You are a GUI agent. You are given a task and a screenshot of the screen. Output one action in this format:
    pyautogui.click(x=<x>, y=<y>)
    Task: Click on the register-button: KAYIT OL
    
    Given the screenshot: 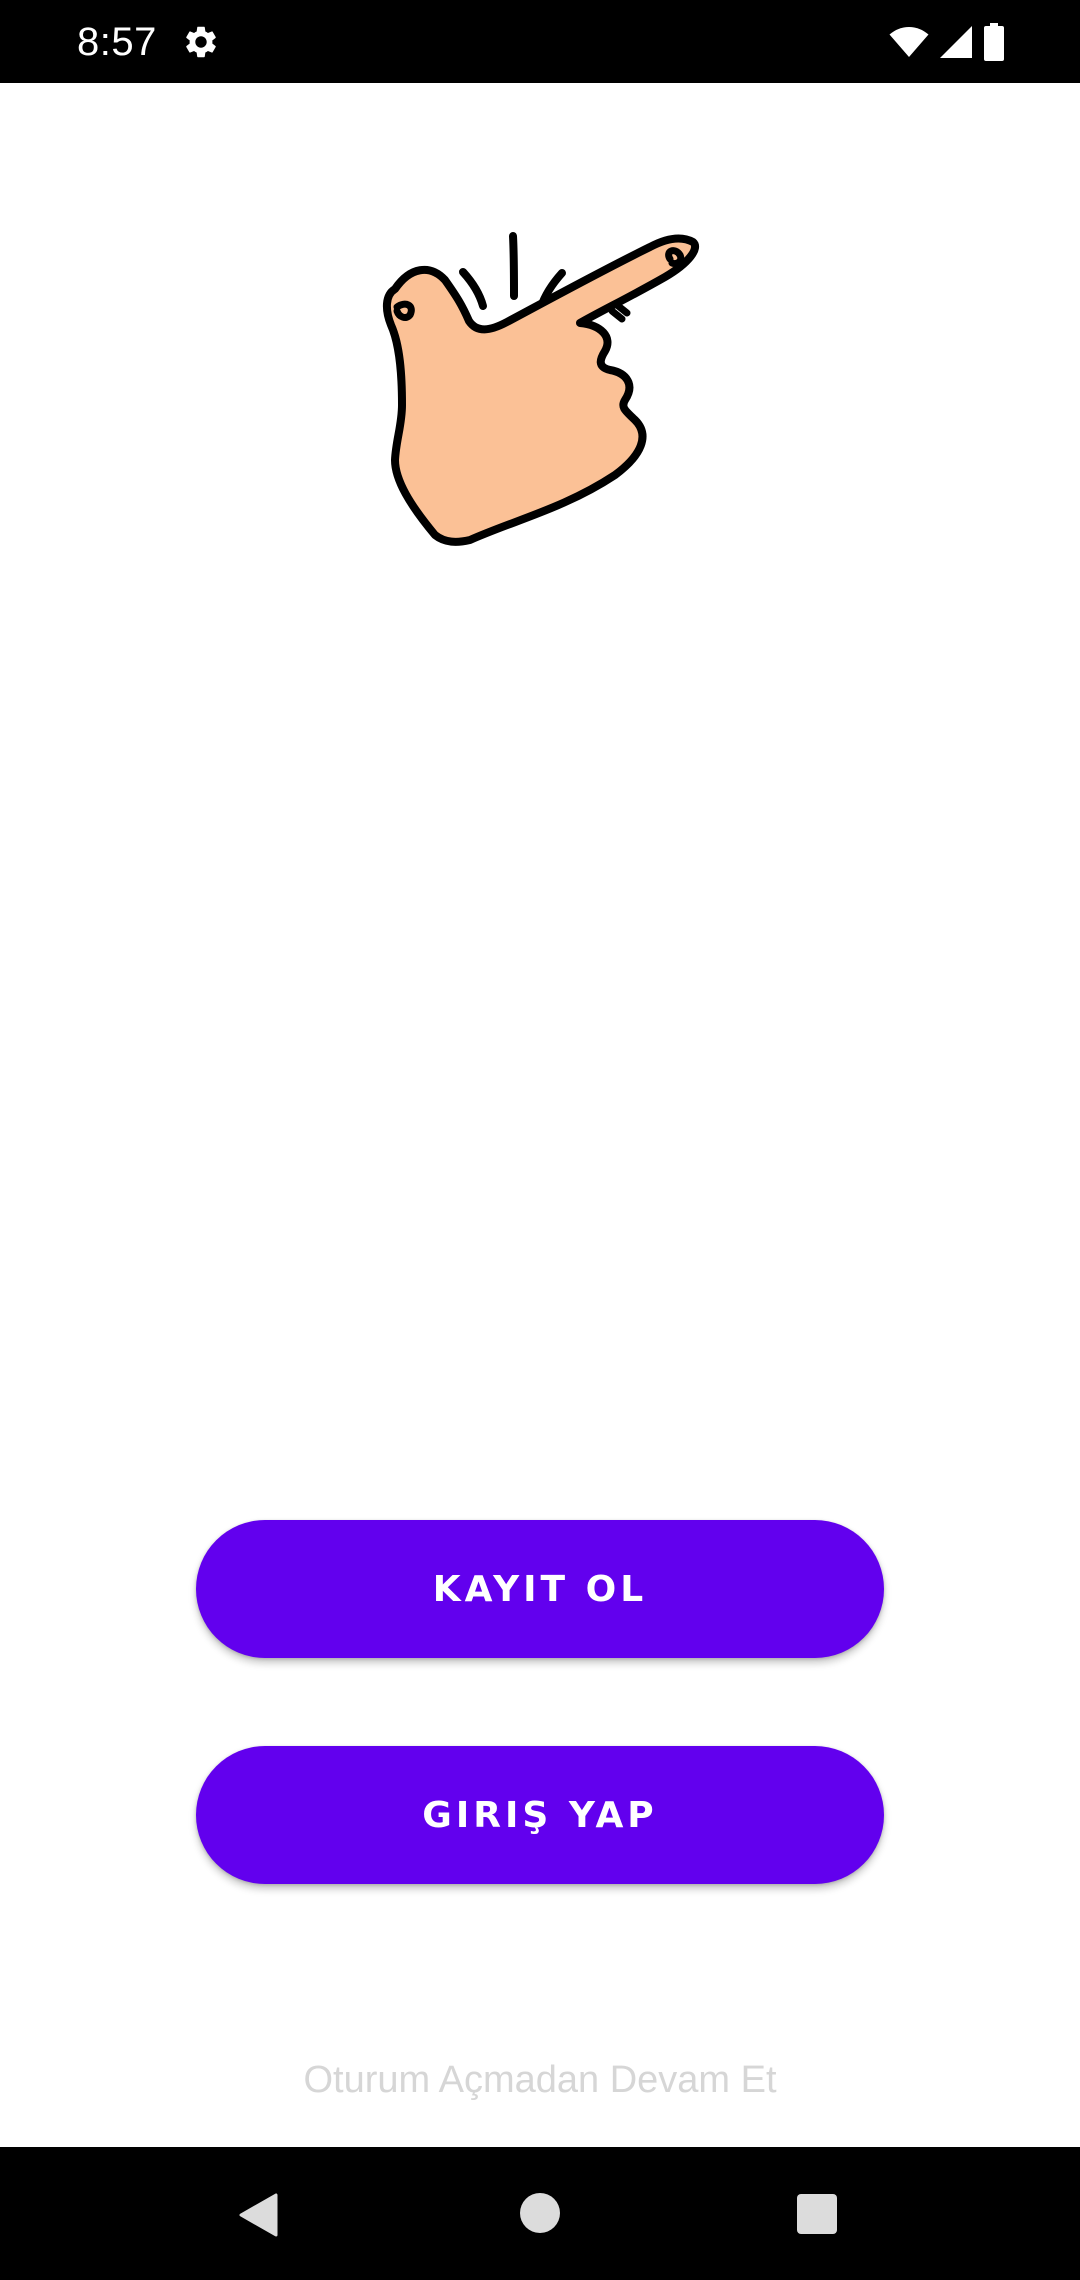 What is the action you would take?
    pyautogui.click(x=540, y=1589)
    